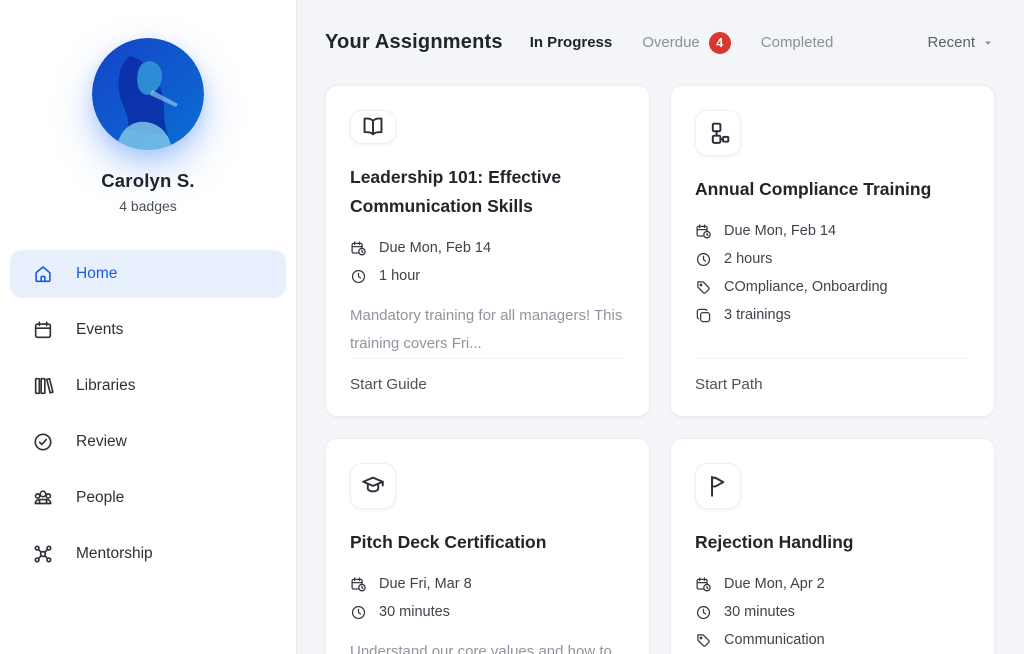 The width and height of the screenshot is (1024, 654). What do you see at coordinates (414, 42) in the screenshot?
I see `page-title: Your Assignments` at bounding box center [414, 42].